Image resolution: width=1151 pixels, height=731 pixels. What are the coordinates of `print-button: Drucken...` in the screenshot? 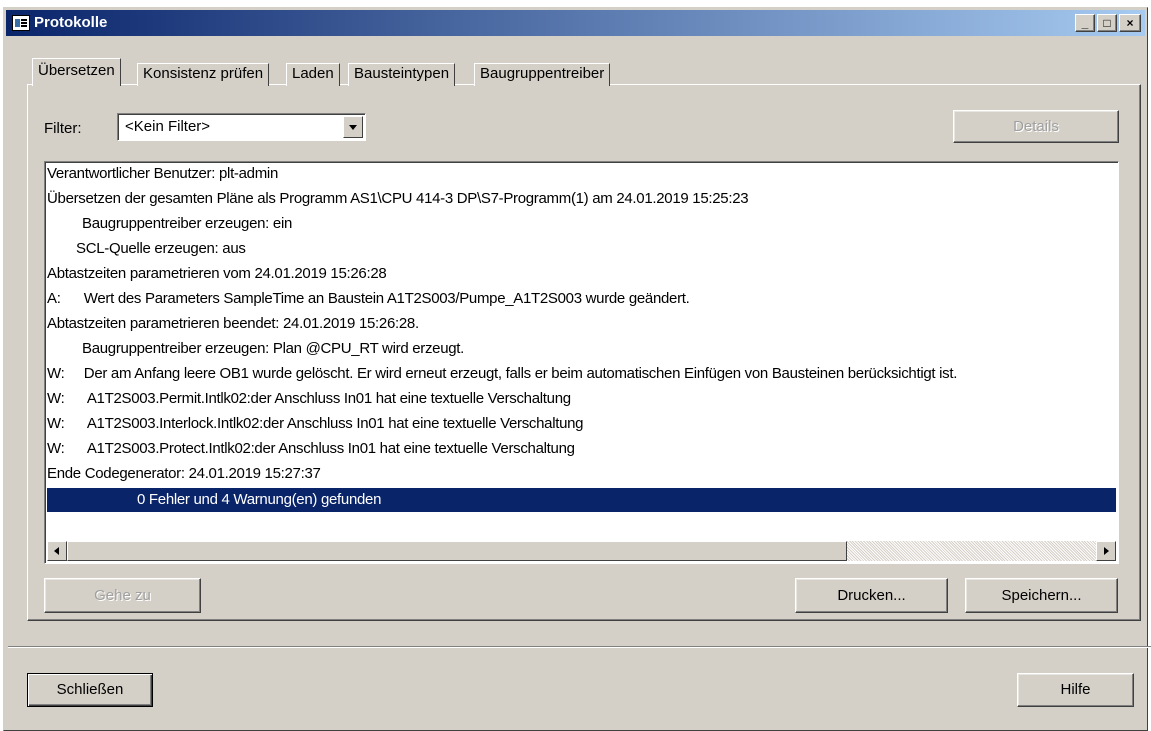 It's located at (871, 595).